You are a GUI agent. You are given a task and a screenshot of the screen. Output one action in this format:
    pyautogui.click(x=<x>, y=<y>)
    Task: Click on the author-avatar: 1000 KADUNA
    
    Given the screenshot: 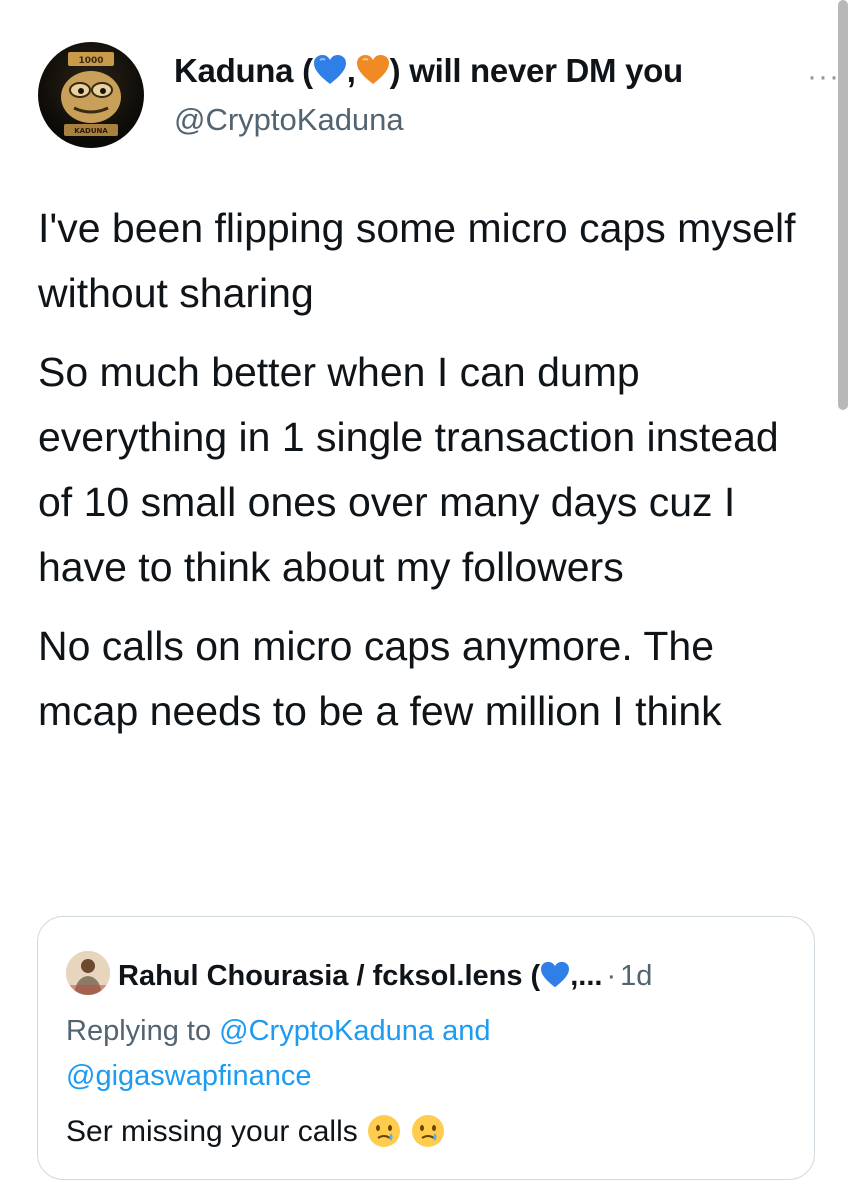 What is the action you would take?
    pyautogui.click(x=91, y=95)
    